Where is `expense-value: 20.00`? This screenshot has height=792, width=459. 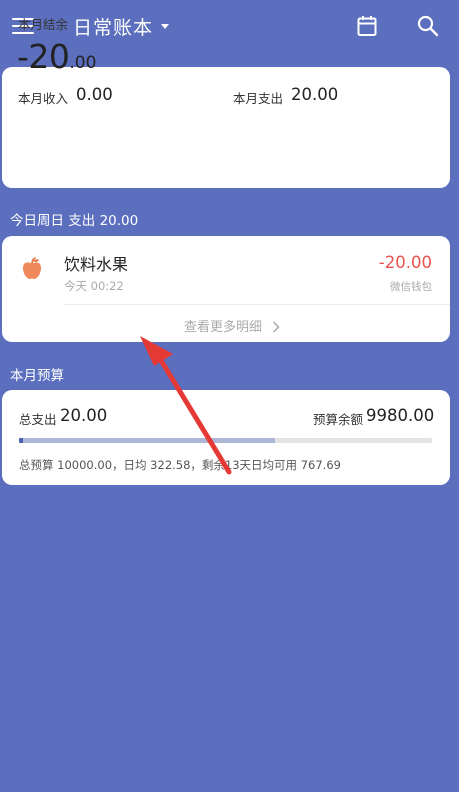 expense-value: 20.00 is located at coordinates (315, 94).